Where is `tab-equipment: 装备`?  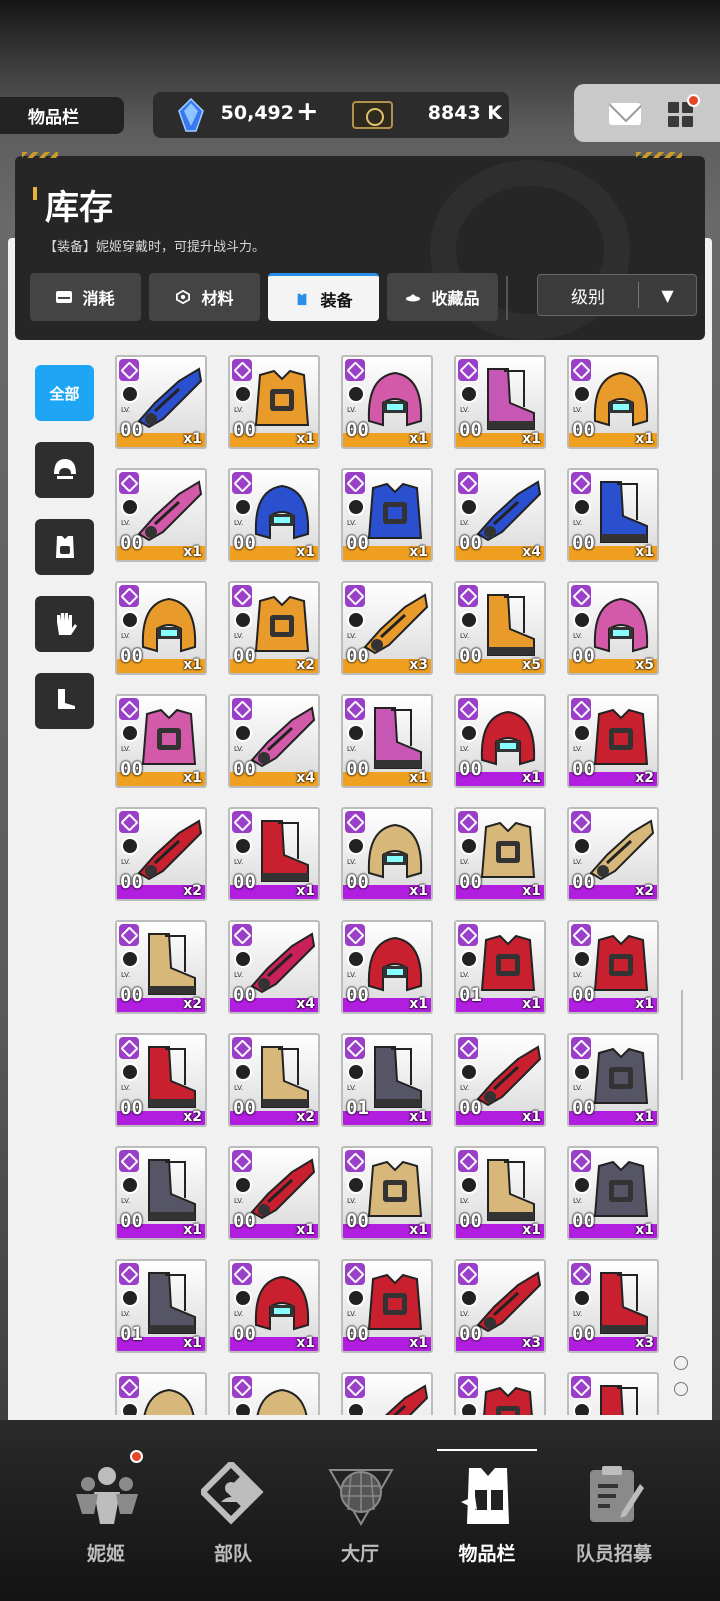 tab-equipment: 装备 is located at coordinates (323, 297).